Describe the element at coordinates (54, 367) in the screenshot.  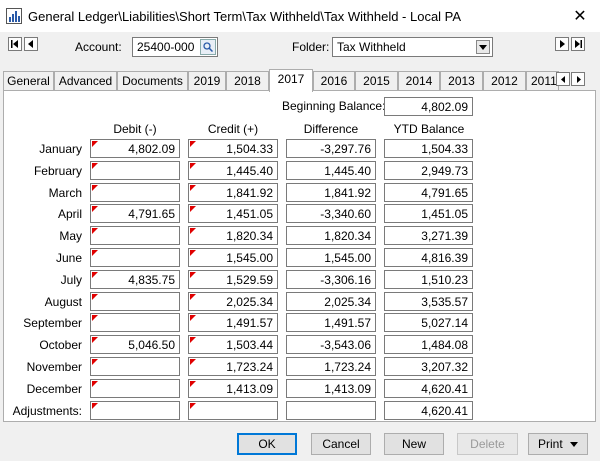
I see `row-label: November` at that location.